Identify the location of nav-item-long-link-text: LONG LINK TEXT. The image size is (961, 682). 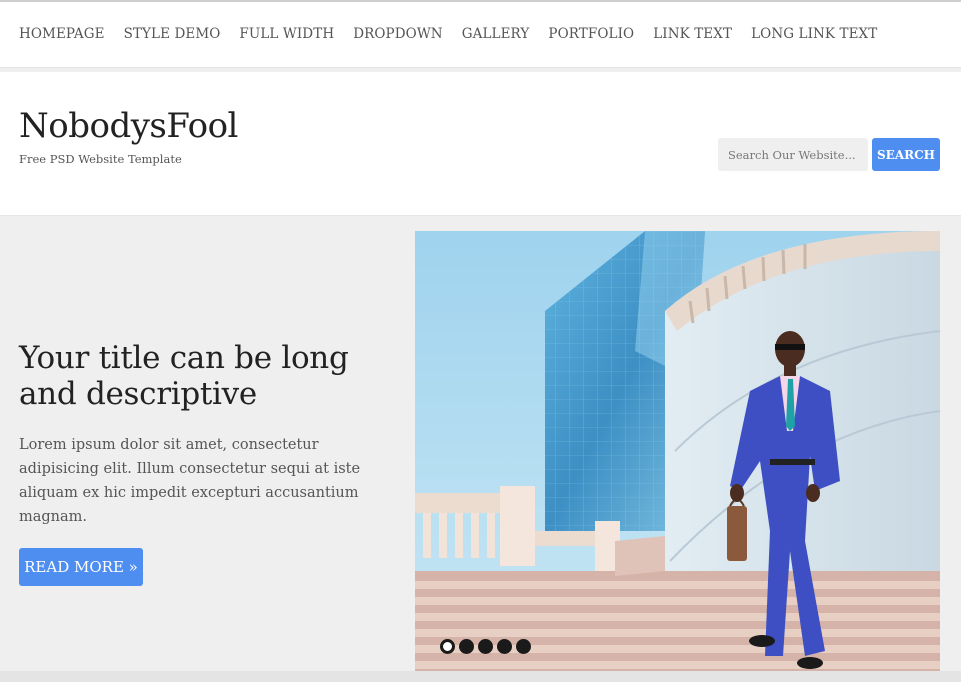
(814, 34).